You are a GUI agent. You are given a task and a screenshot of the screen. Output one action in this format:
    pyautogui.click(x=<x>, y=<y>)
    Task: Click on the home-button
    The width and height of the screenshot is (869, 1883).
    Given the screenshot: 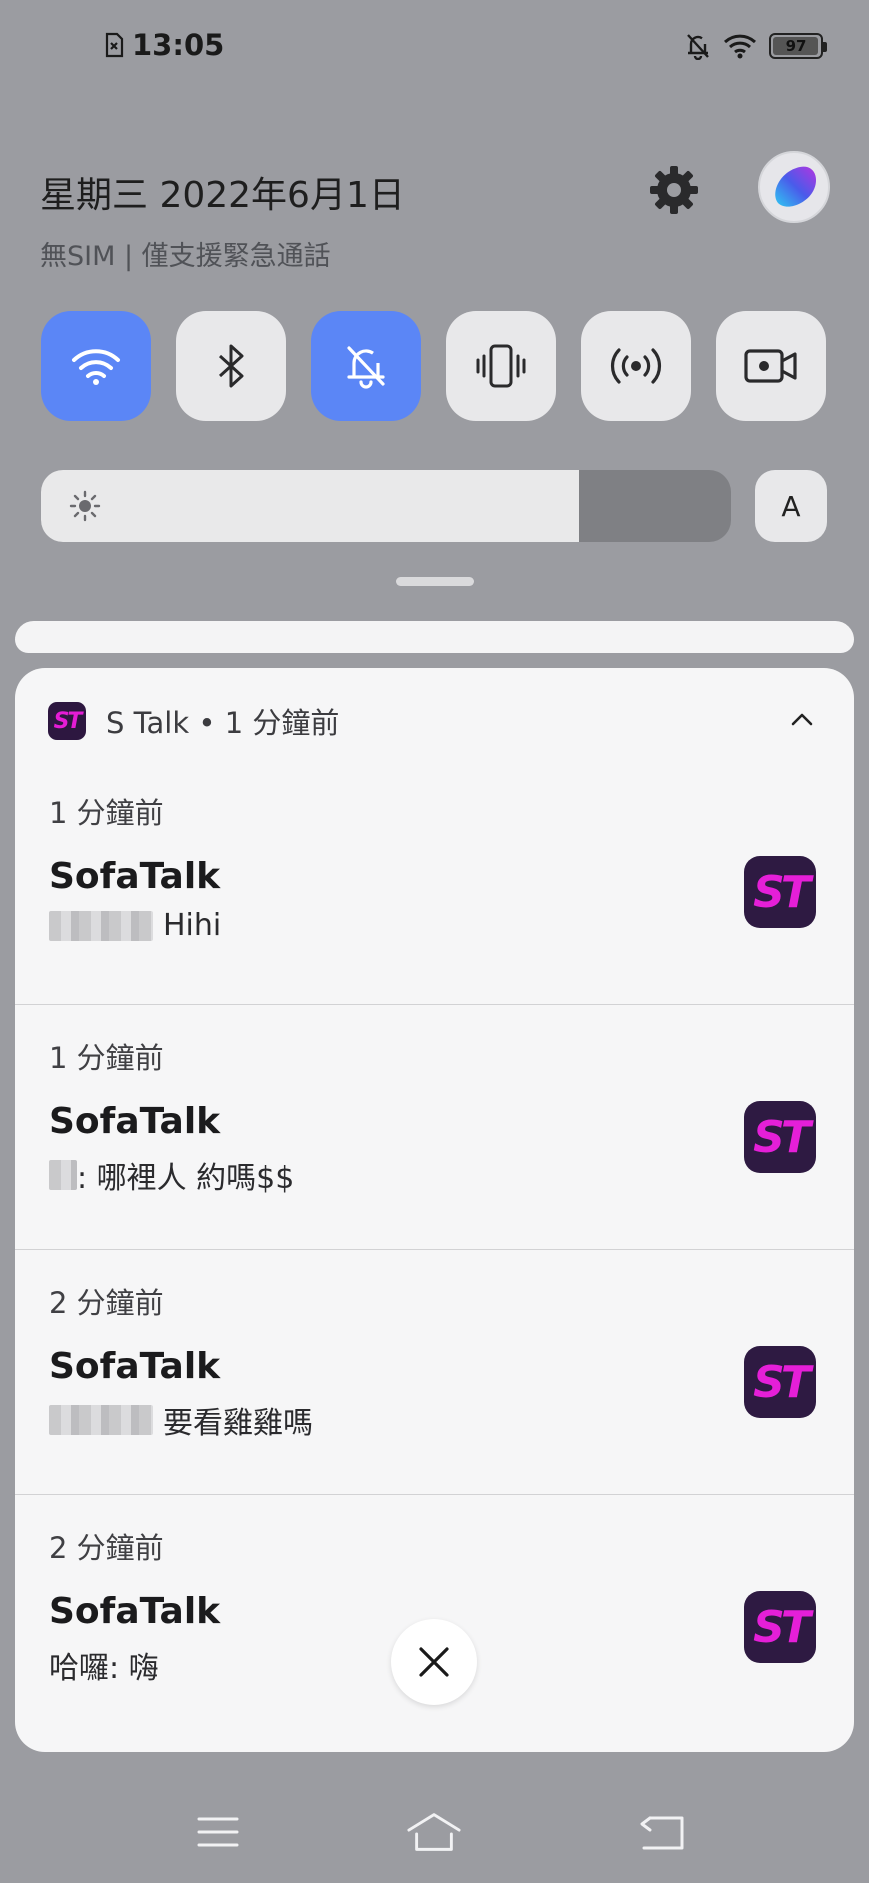 What is the action you would take?
    pyautogui.click(x=434, y=1832)
    